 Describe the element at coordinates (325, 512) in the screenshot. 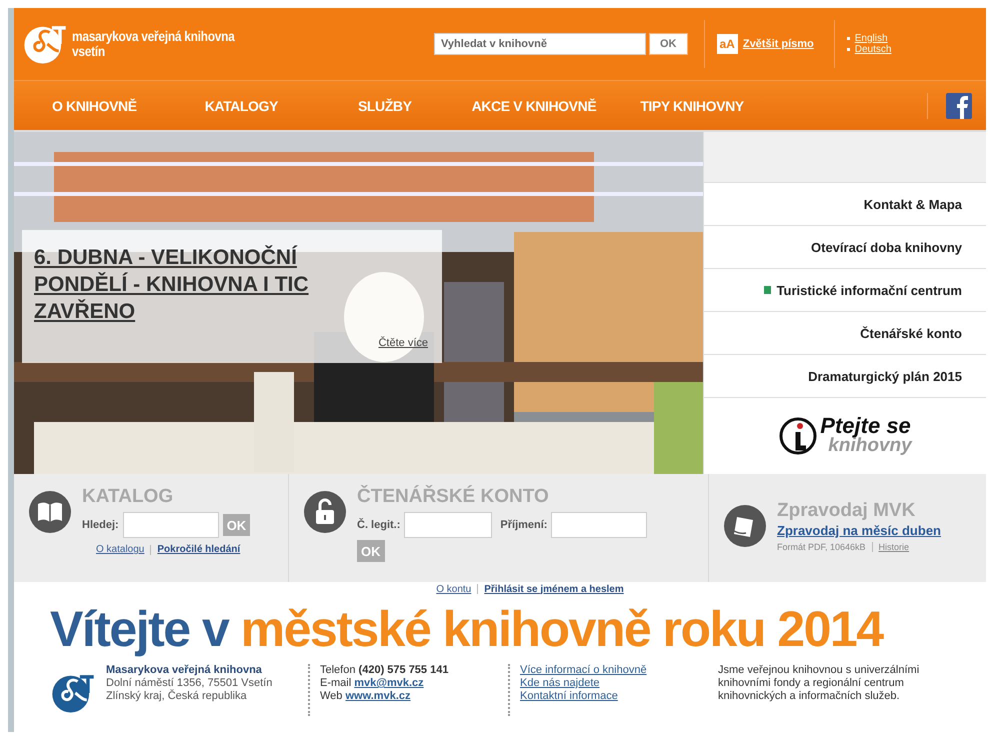

I see `padlock-icon` at that location.